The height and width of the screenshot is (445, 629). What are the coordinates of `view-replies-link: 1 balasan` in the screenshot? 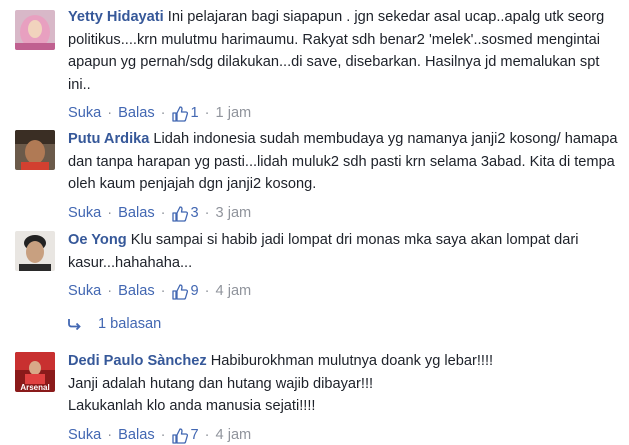 It's located at (114, 324).